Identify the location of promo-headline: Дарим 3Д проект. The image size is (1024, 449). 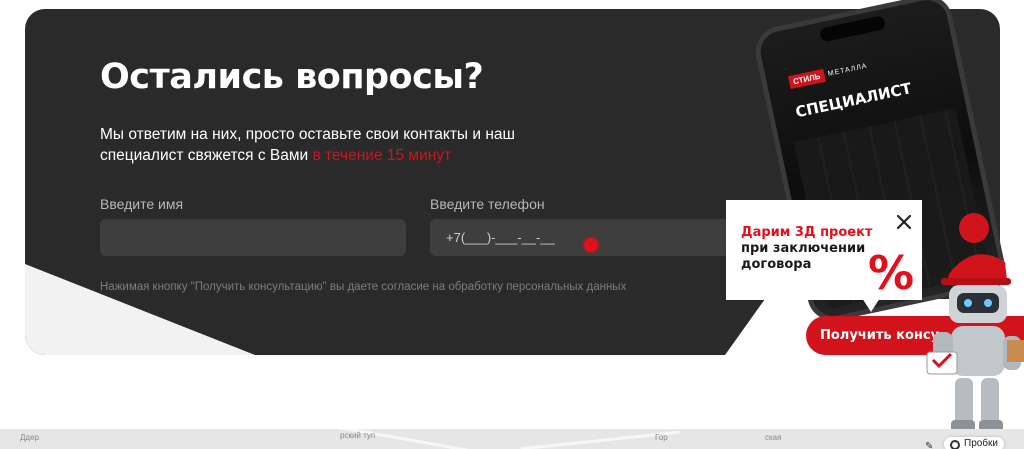
(807, 232).